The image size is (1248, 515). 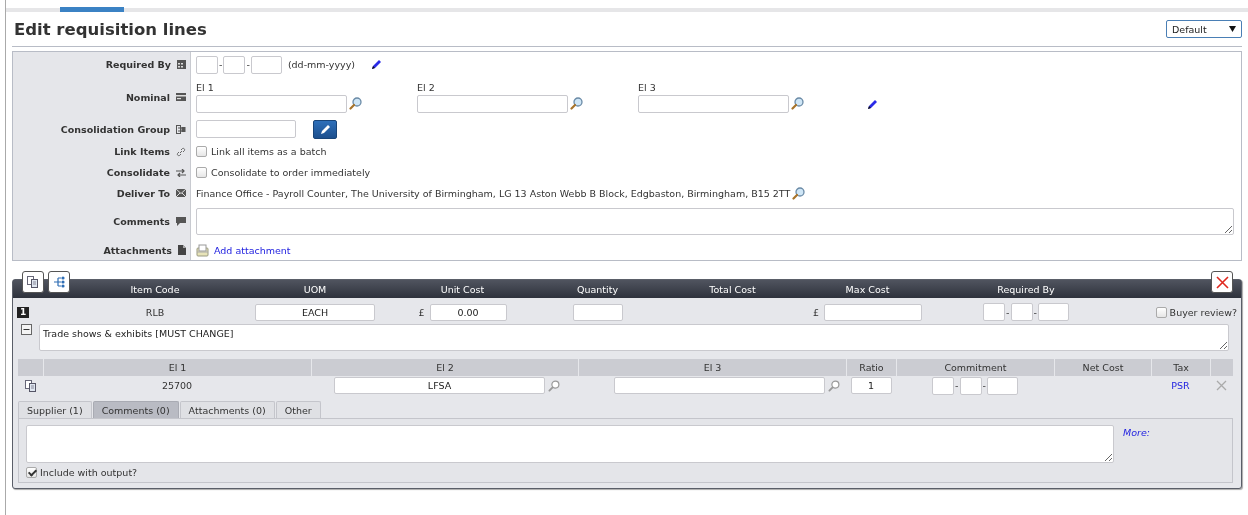 What do you see at coordinates (1180, 385) in the screenshot?
I see `tax-code-link: PSR` at bounding box center [1180, 385].